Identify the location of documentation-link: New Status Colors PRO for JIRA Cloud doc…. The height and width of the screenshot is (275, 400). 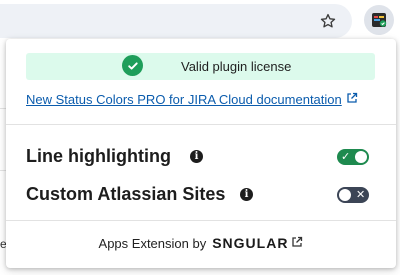
(192, 99).